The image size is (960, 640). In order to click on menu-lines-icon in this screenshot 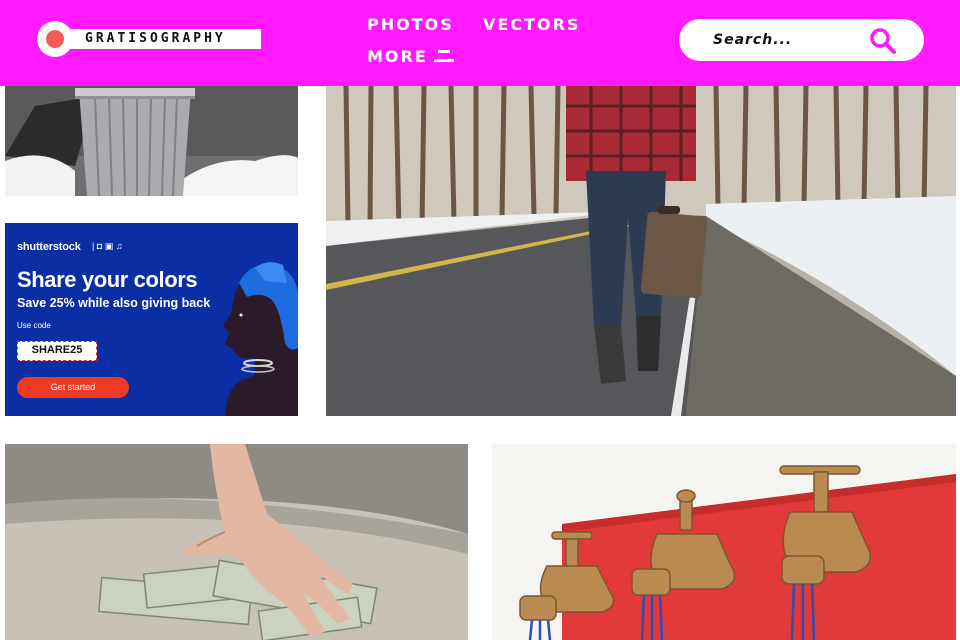, I will do `click(444, 57)`.